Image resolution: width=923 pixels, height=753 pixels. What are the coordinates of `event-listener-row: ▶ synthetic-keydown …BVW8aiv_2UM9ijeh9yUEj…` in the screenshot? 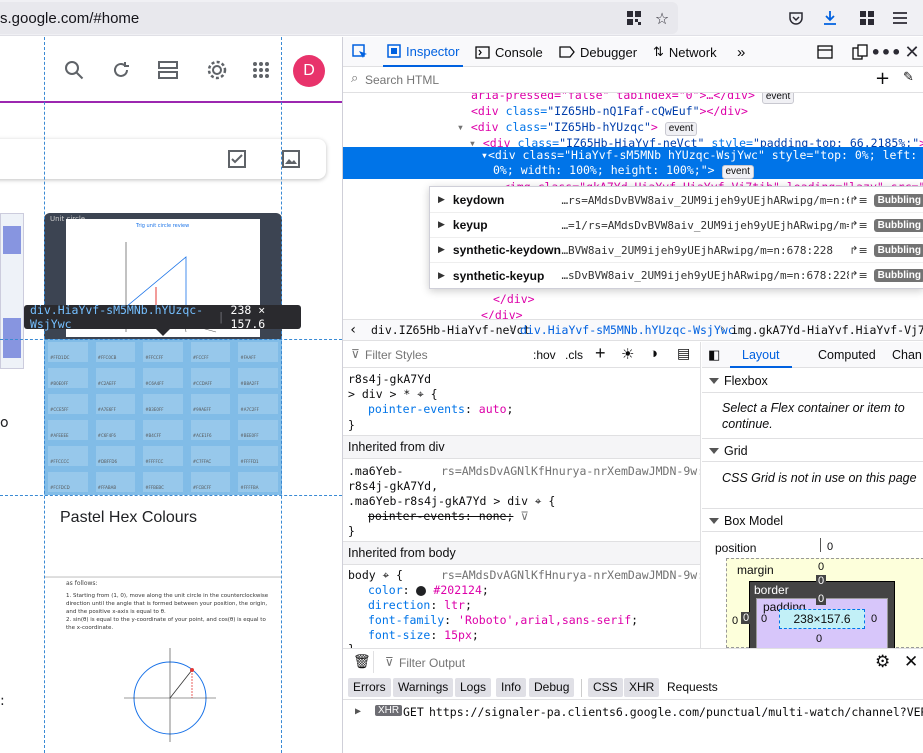 It's located at (676, 250).